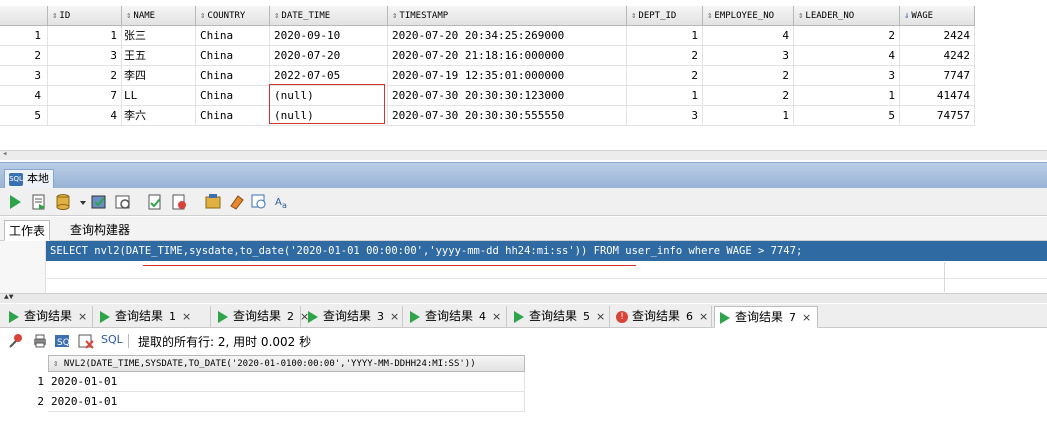 This screenshot has height=422, width=1047. What do you see at coordinates (86, 341) in the screenshot?
I see `delete-results-button` at bounding box center [86, 341].